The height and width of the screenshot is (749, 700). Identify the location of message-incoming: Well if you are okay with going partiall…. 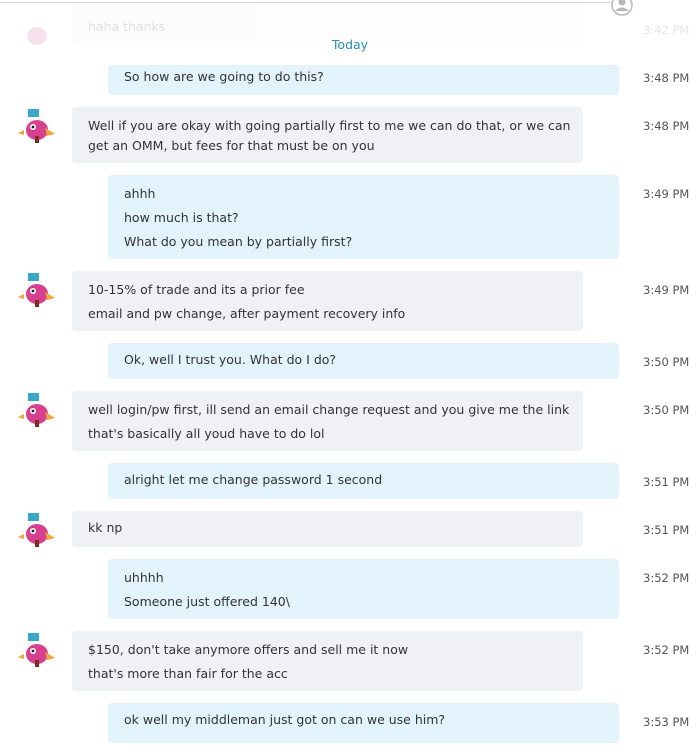
(327, 135).